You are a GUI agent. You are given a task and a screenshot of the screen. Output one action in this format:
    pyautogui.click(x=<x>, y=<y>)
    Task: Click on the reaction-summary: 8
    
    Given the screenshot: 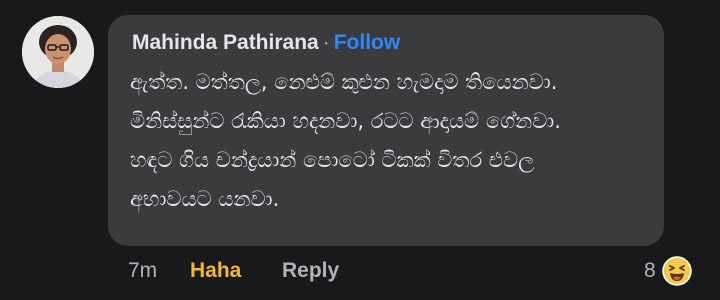 What is the action you would take?
    pyautogui.click(x=668, y=271)
    